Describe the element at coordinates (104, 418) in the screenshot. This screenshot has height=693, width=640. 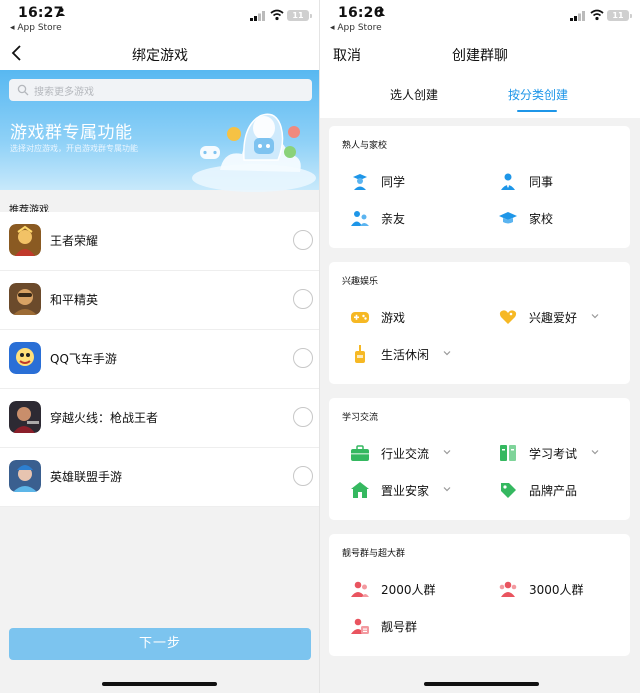
I see `game-name: 穿越火线：枪战王者` at that location.